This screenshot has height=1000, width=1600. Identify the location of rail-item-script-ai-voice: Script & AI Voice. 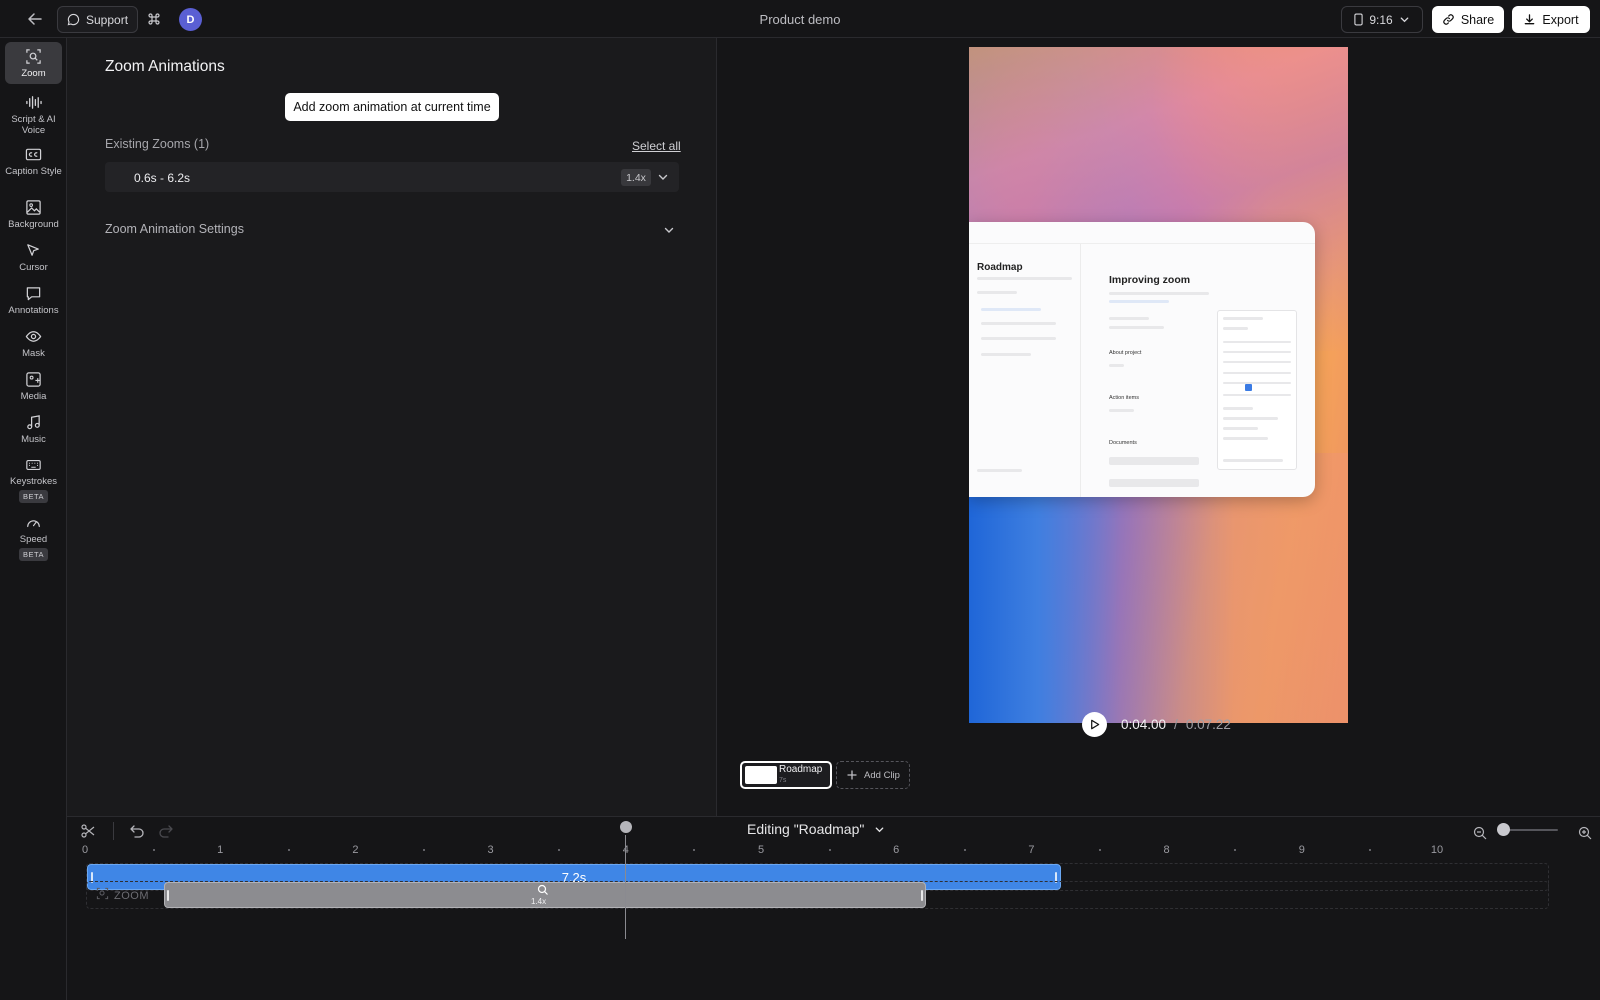
(33, 112).